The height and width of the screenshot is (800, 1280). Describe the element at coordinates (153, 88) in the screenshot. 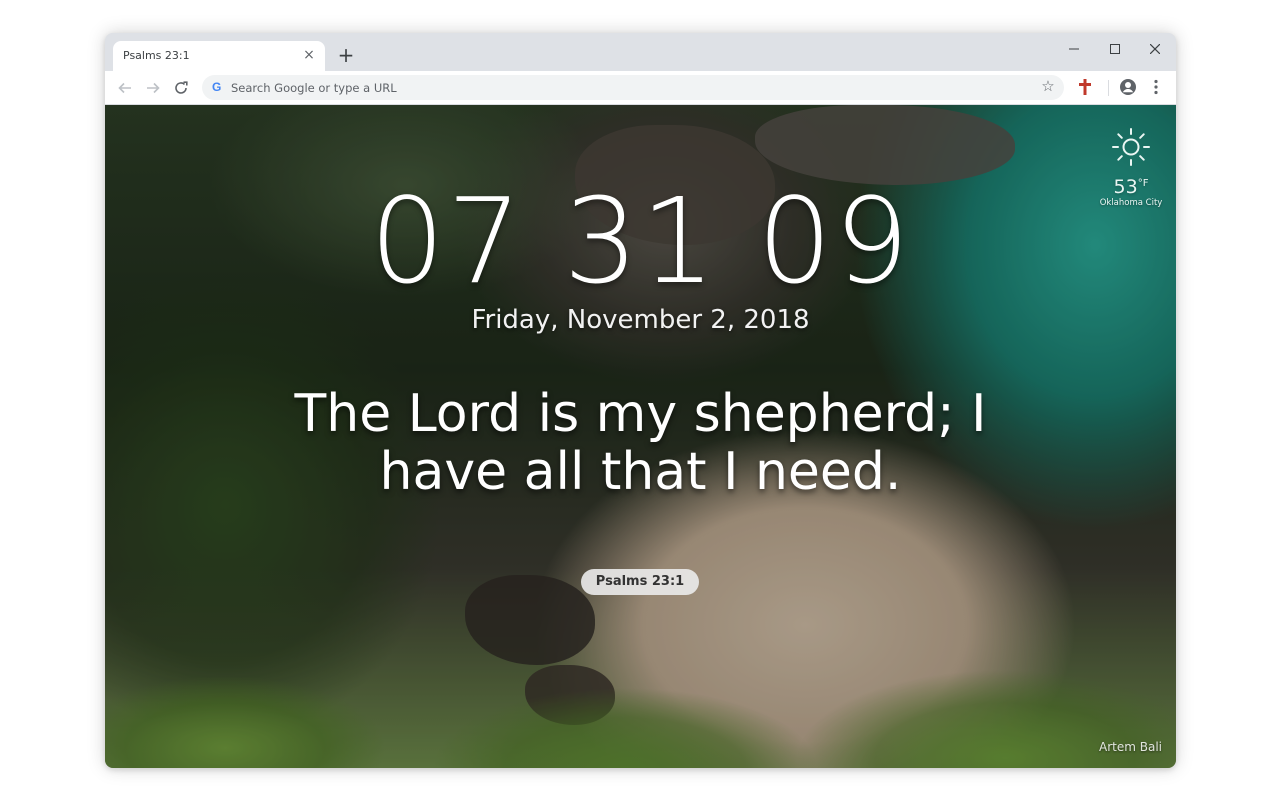

I see `forward-icon` at that location.